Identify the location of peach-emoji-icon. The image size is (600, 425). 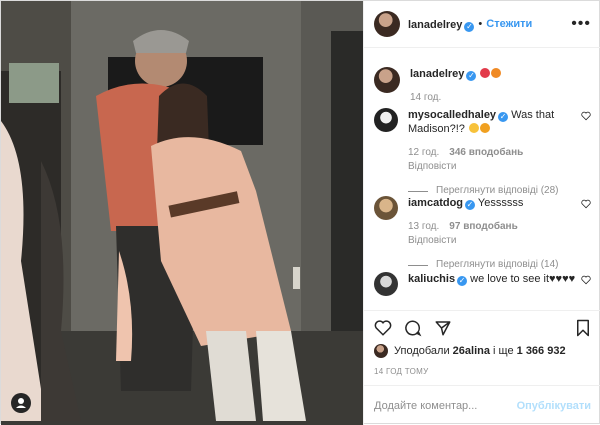
(496, 73).